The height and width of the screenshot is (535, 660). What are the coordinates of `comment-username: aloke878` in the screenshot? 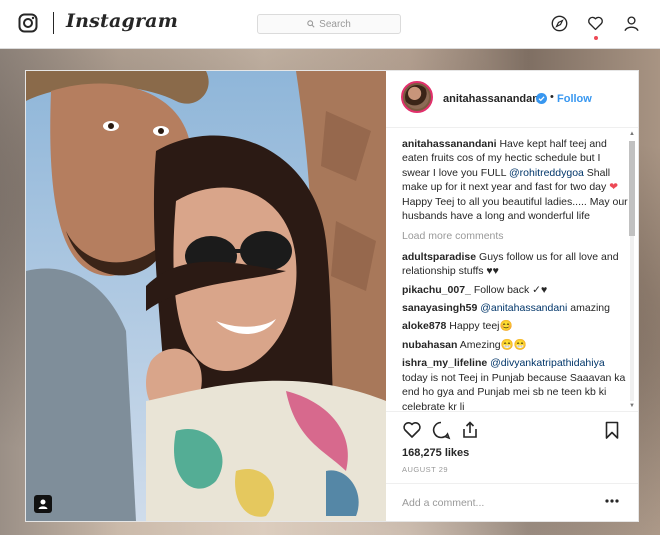 It's located at (424, 326).